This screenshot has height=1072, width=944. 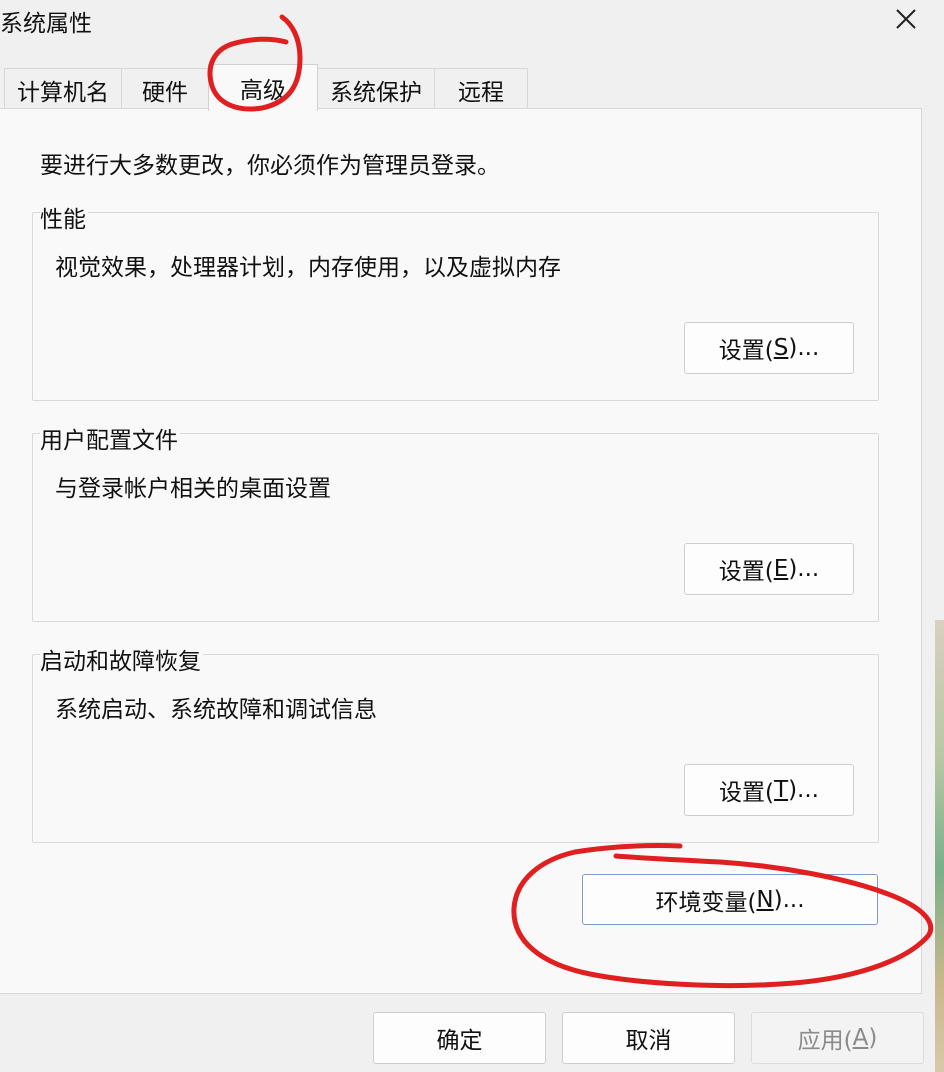 What do you see at coordinates (706, 902) in the screenshot?
I see `button-label: 环境变量(` at bounding box center [706, 902].